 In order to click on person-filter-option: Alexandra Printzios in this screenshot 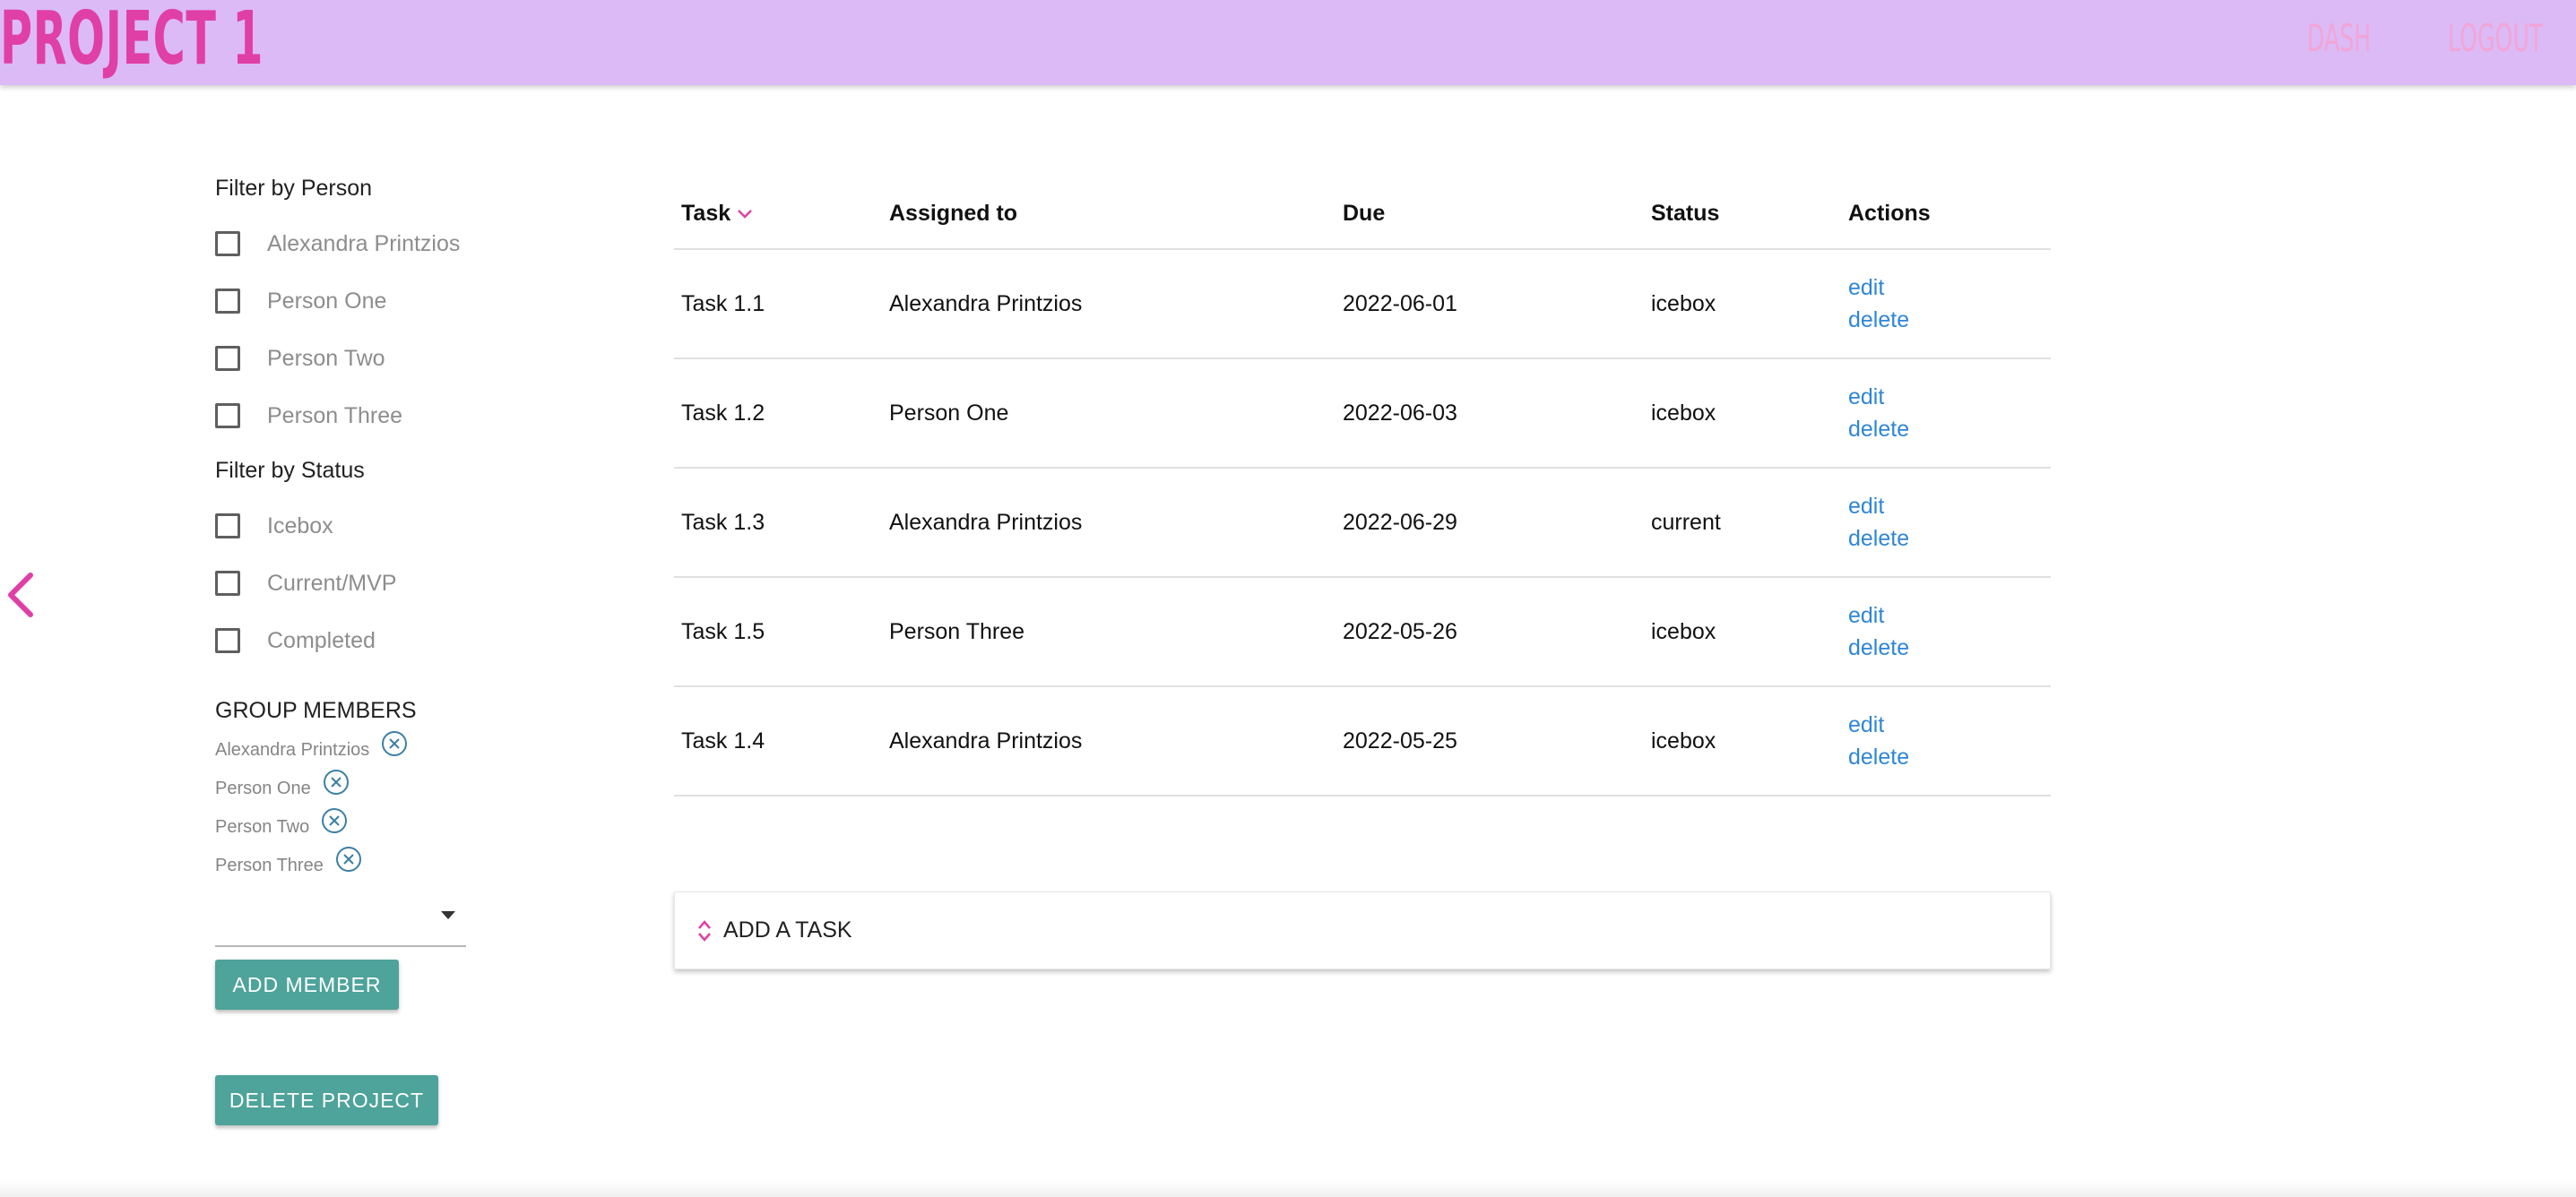, I will do `click(337, 244)`.